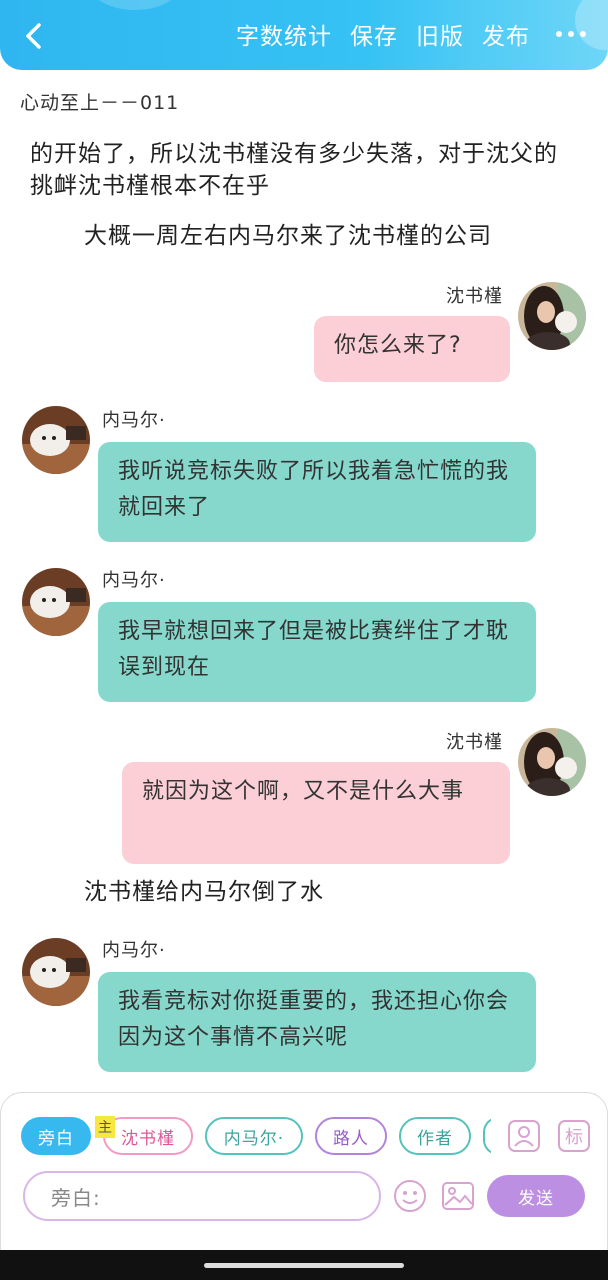  I want to click on word-count-button: 字数统计, so click(284, 34).